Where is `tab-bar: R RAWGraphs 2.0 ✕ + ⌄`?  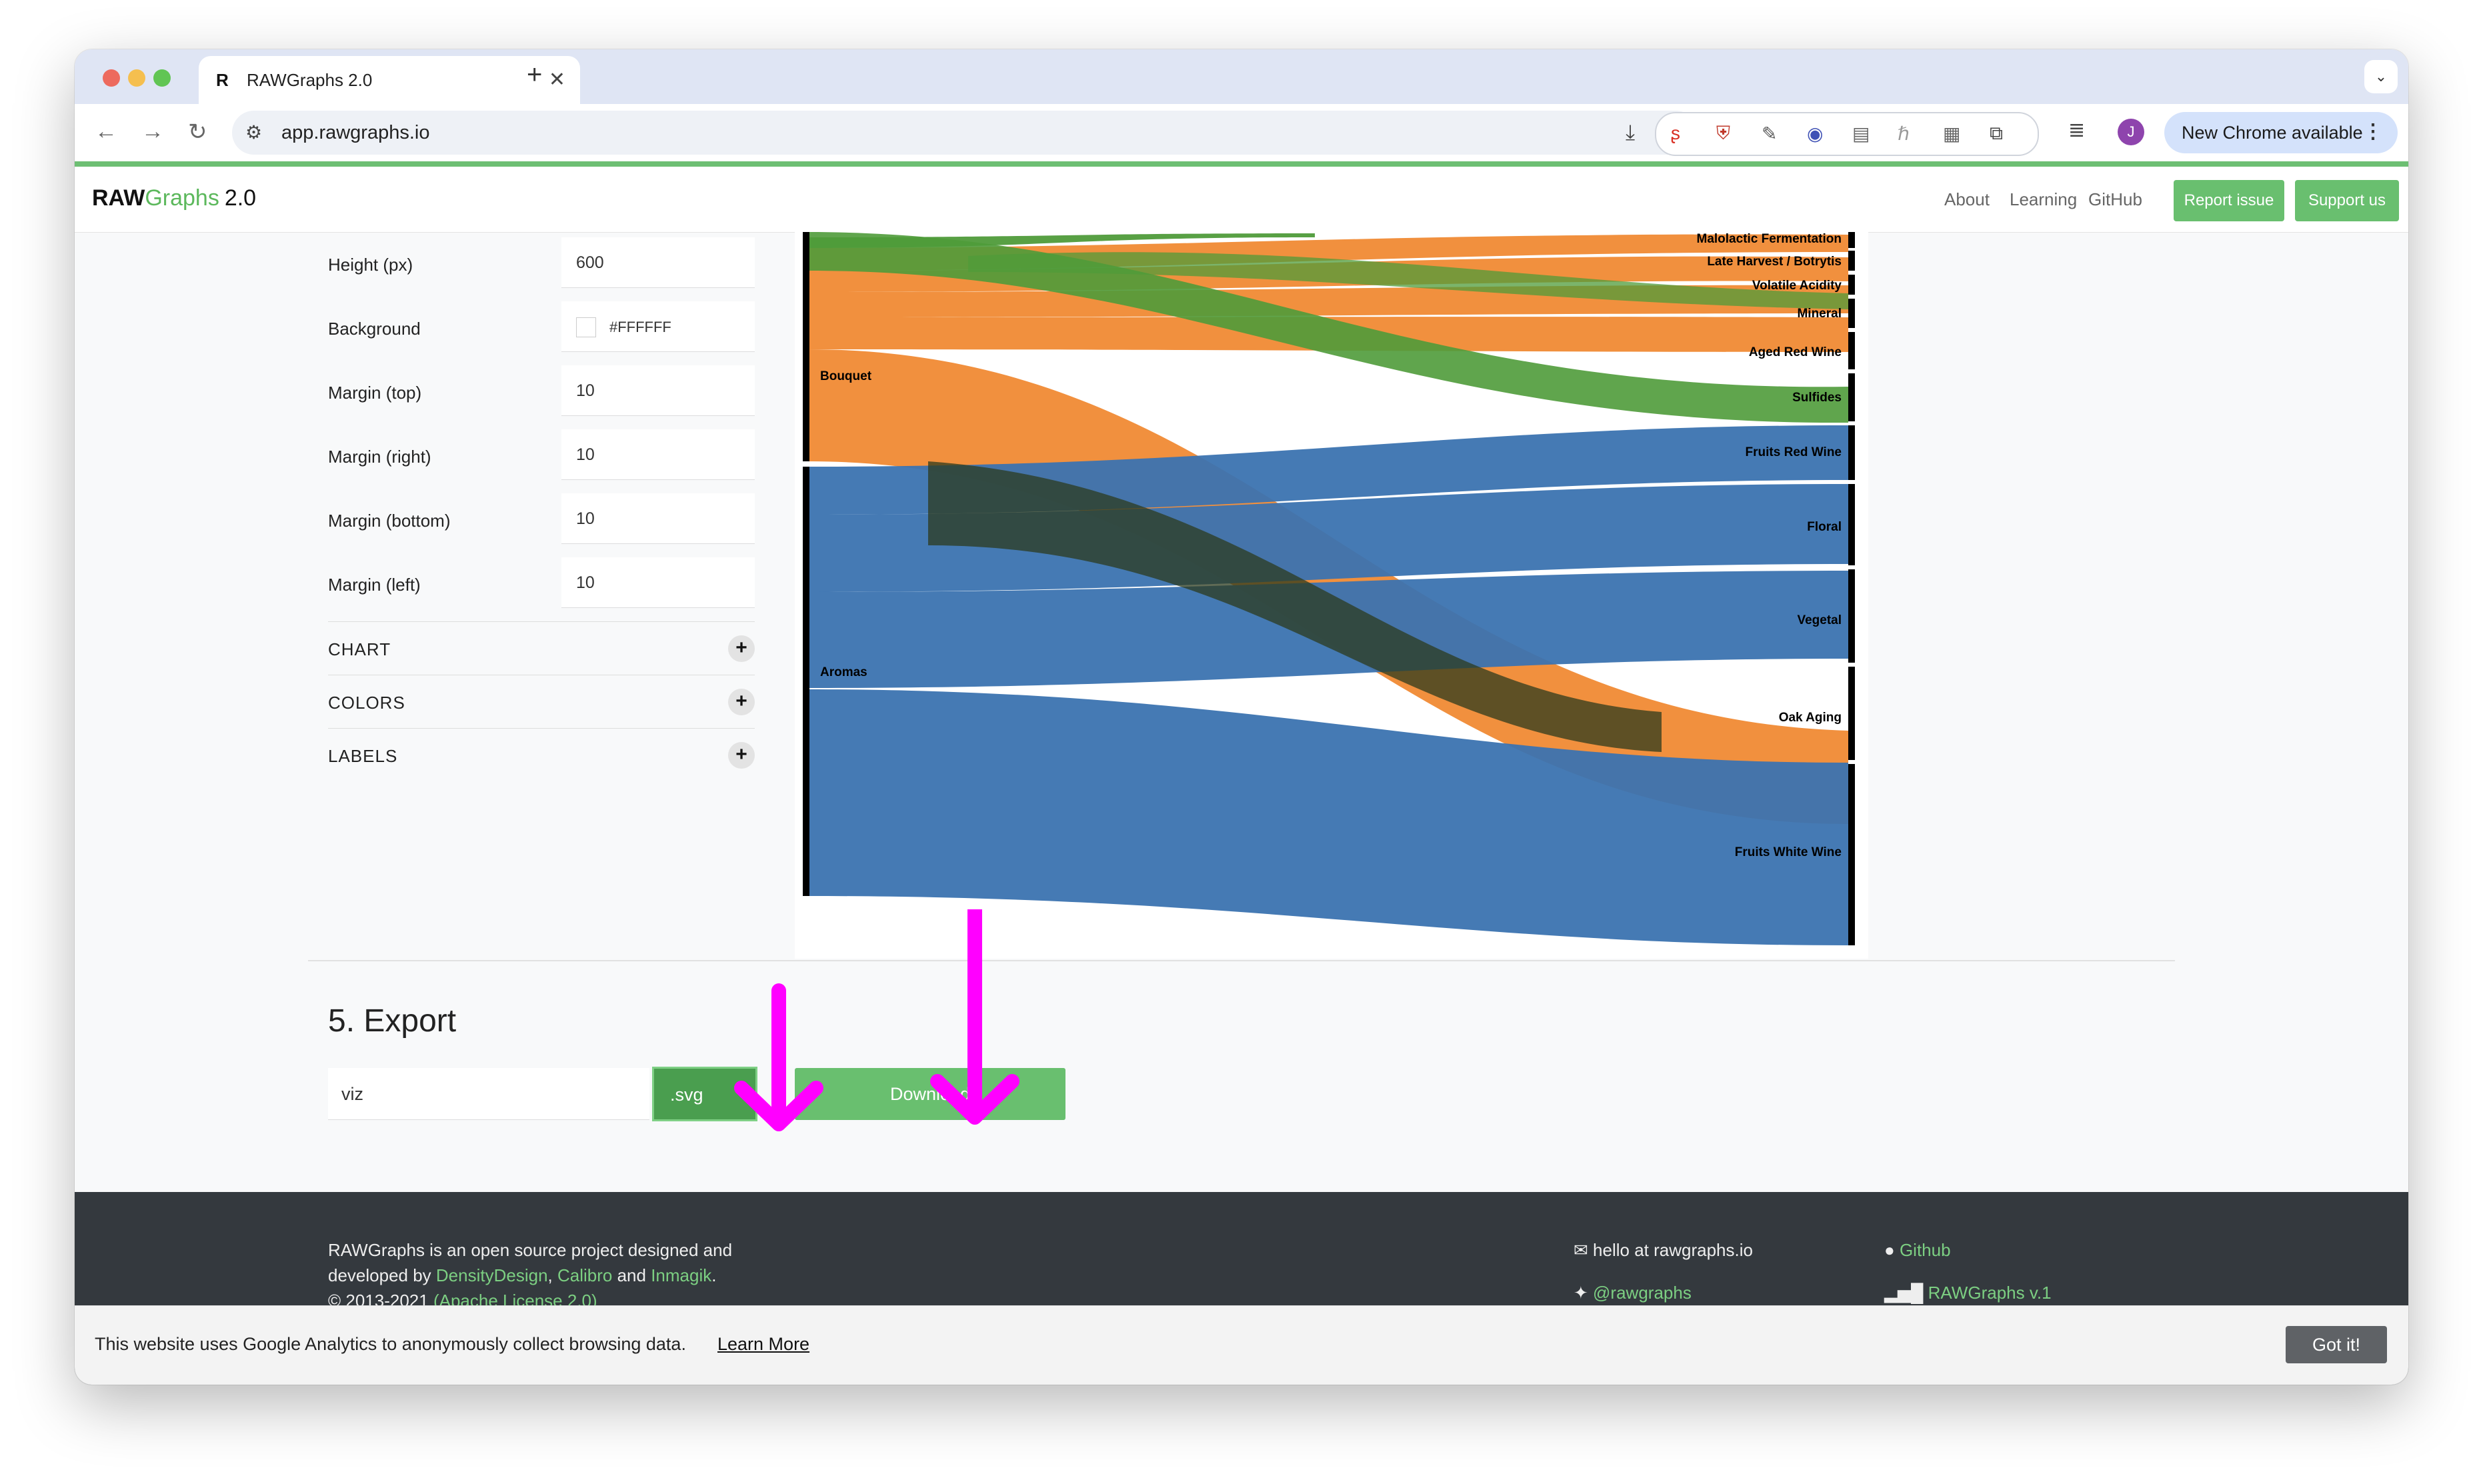 tab-bar: R RAWGraphs 2.0 ✕ + ⌄ is located at coordinates (1241, 76).